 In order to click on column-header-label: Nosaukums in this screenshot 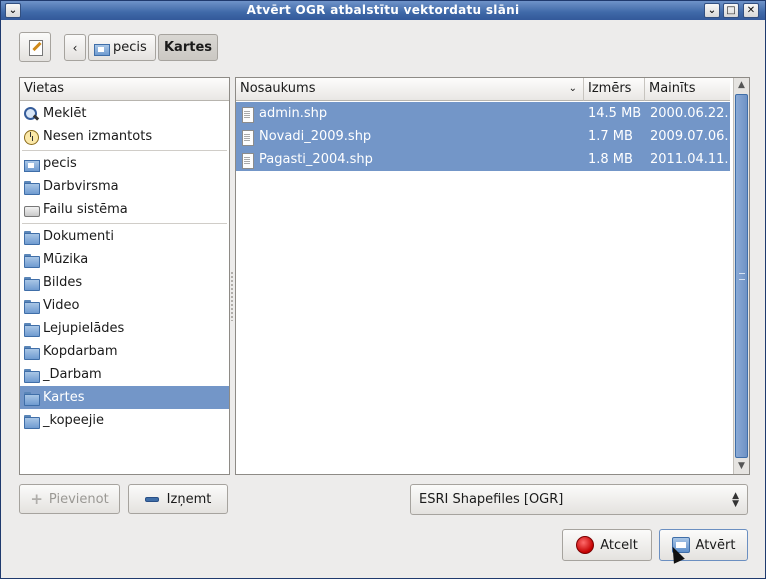, I will do `click(278, 88)`.